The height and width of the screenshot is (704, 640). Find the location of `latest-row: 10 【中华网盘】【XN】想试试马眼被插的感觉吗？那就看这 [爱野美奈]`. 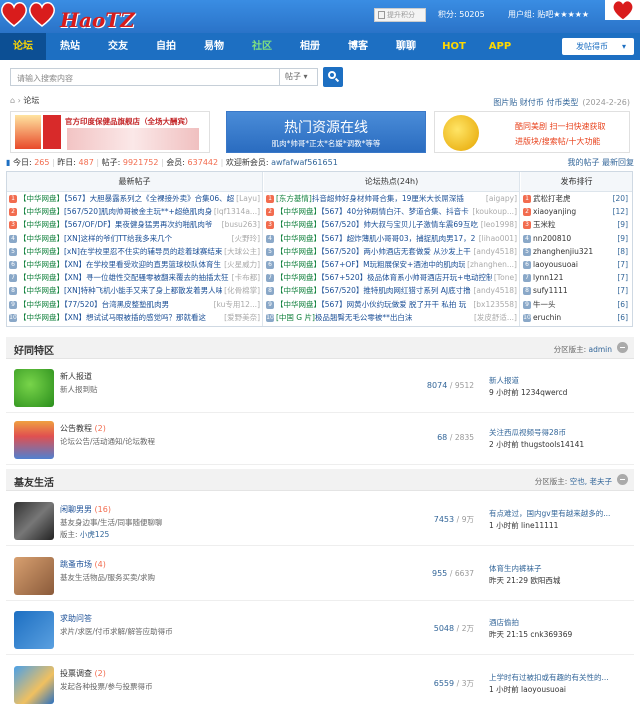

latest-row: 10 【中华网盘】【XN】想试试马眼被插的感觉吗？那就看这 [爱野美奈] is located at coordinates (134, 317).